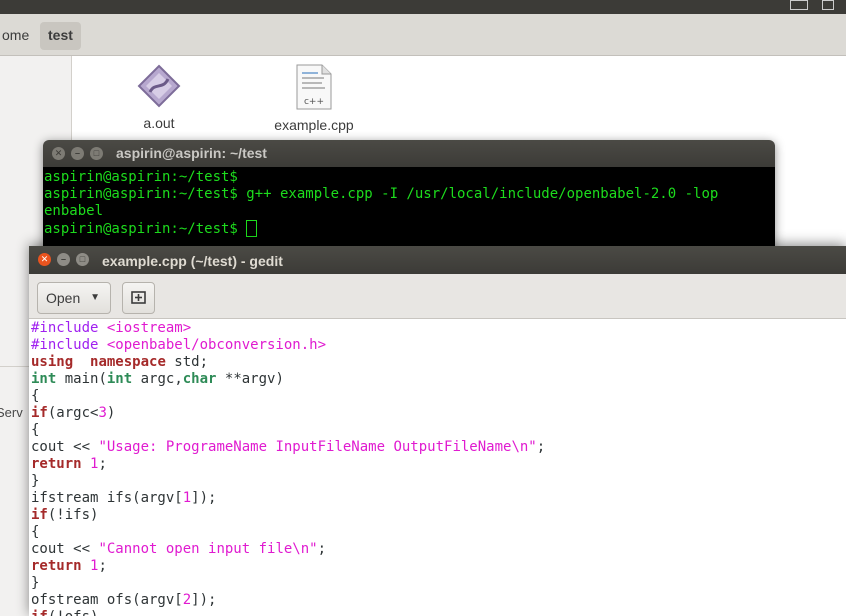  I want to click on code-token: (argc<, so click(73, 413).